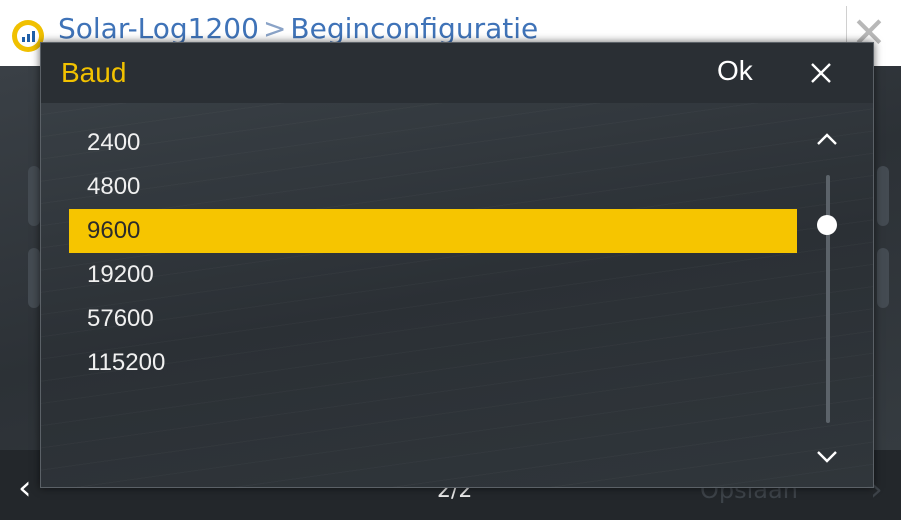 Image resolution: width=901 pixels, height=520 pixels. I want to click on breadcrumb-current: Beginconfiguratie, so click(414, 28).